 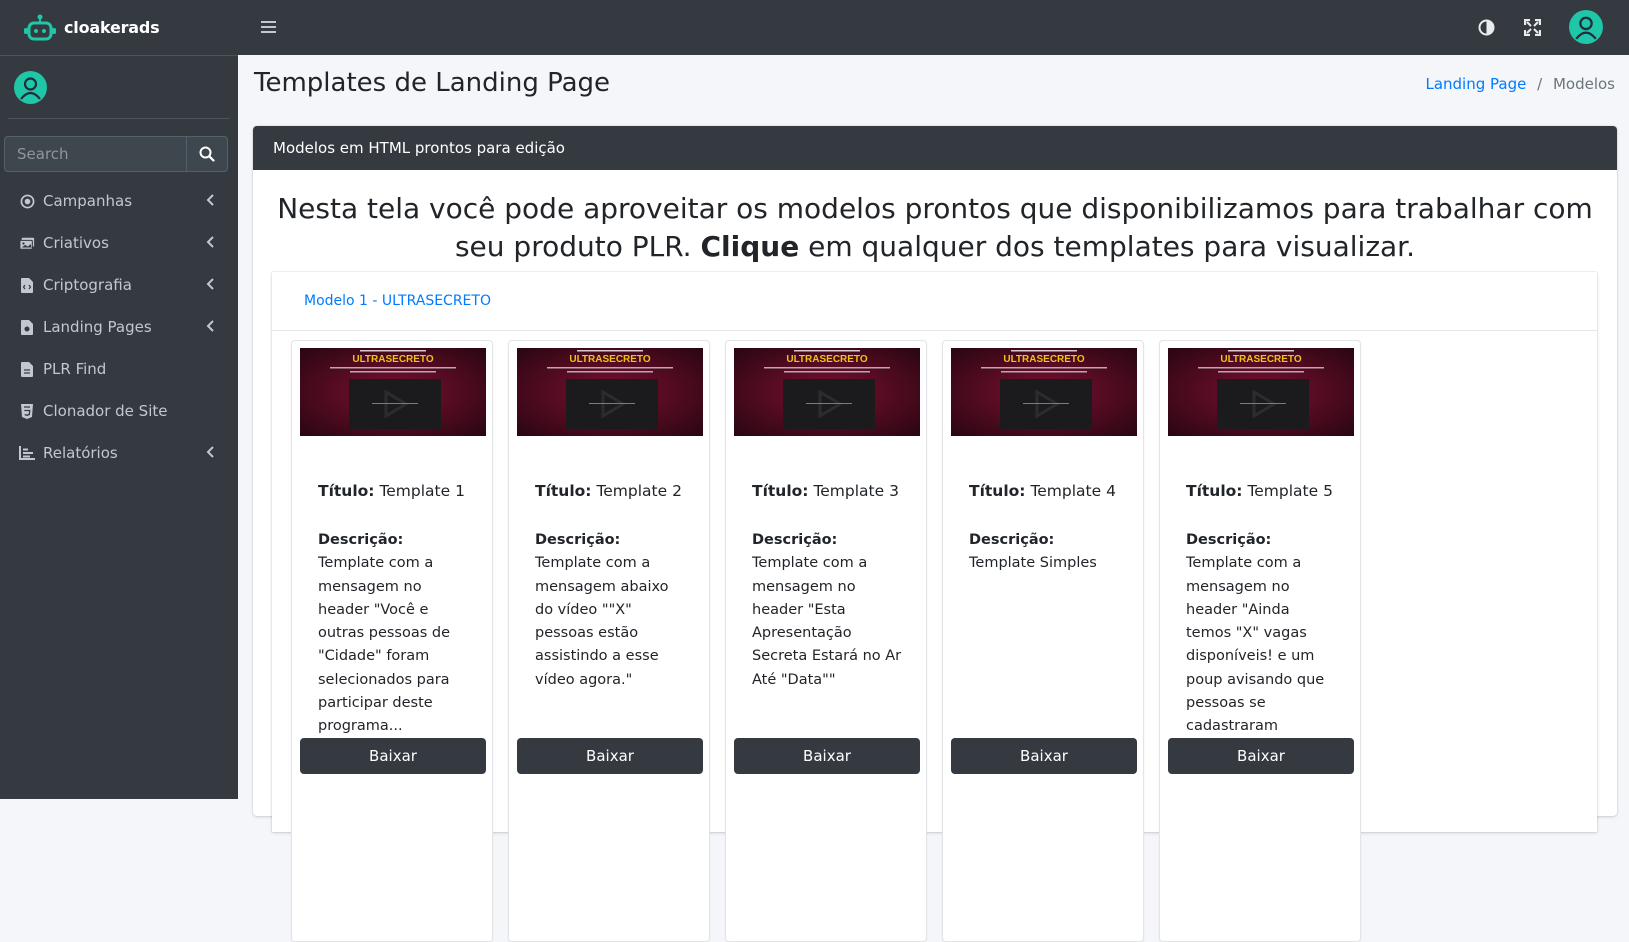 I want to click on sidebar-item-relatorios: Relatórios, so click(x=119, y=453).